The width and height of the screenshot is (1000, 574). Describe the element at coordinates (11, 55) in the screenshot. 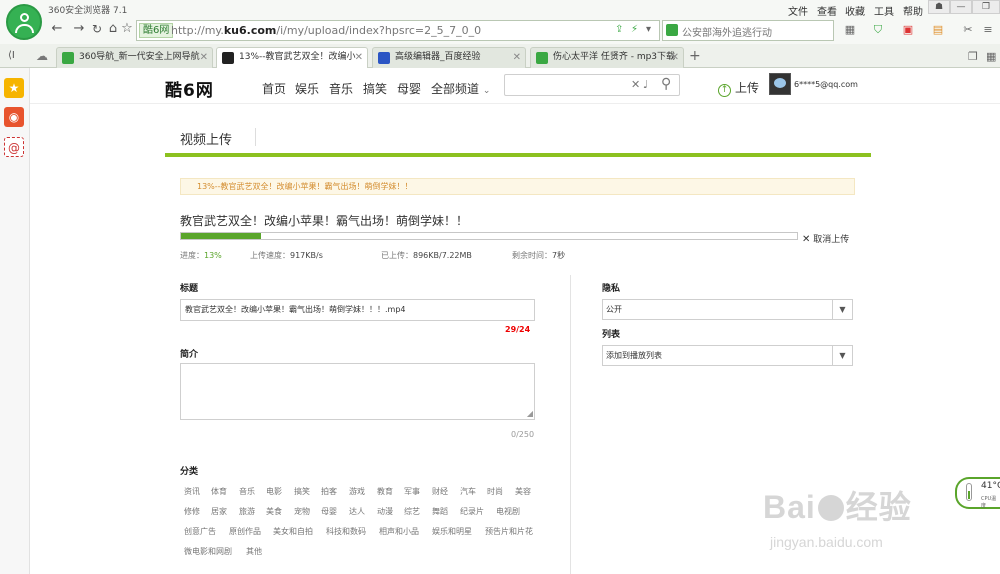

I see `collapse-sidebar-icon: ⟨I` at that location.